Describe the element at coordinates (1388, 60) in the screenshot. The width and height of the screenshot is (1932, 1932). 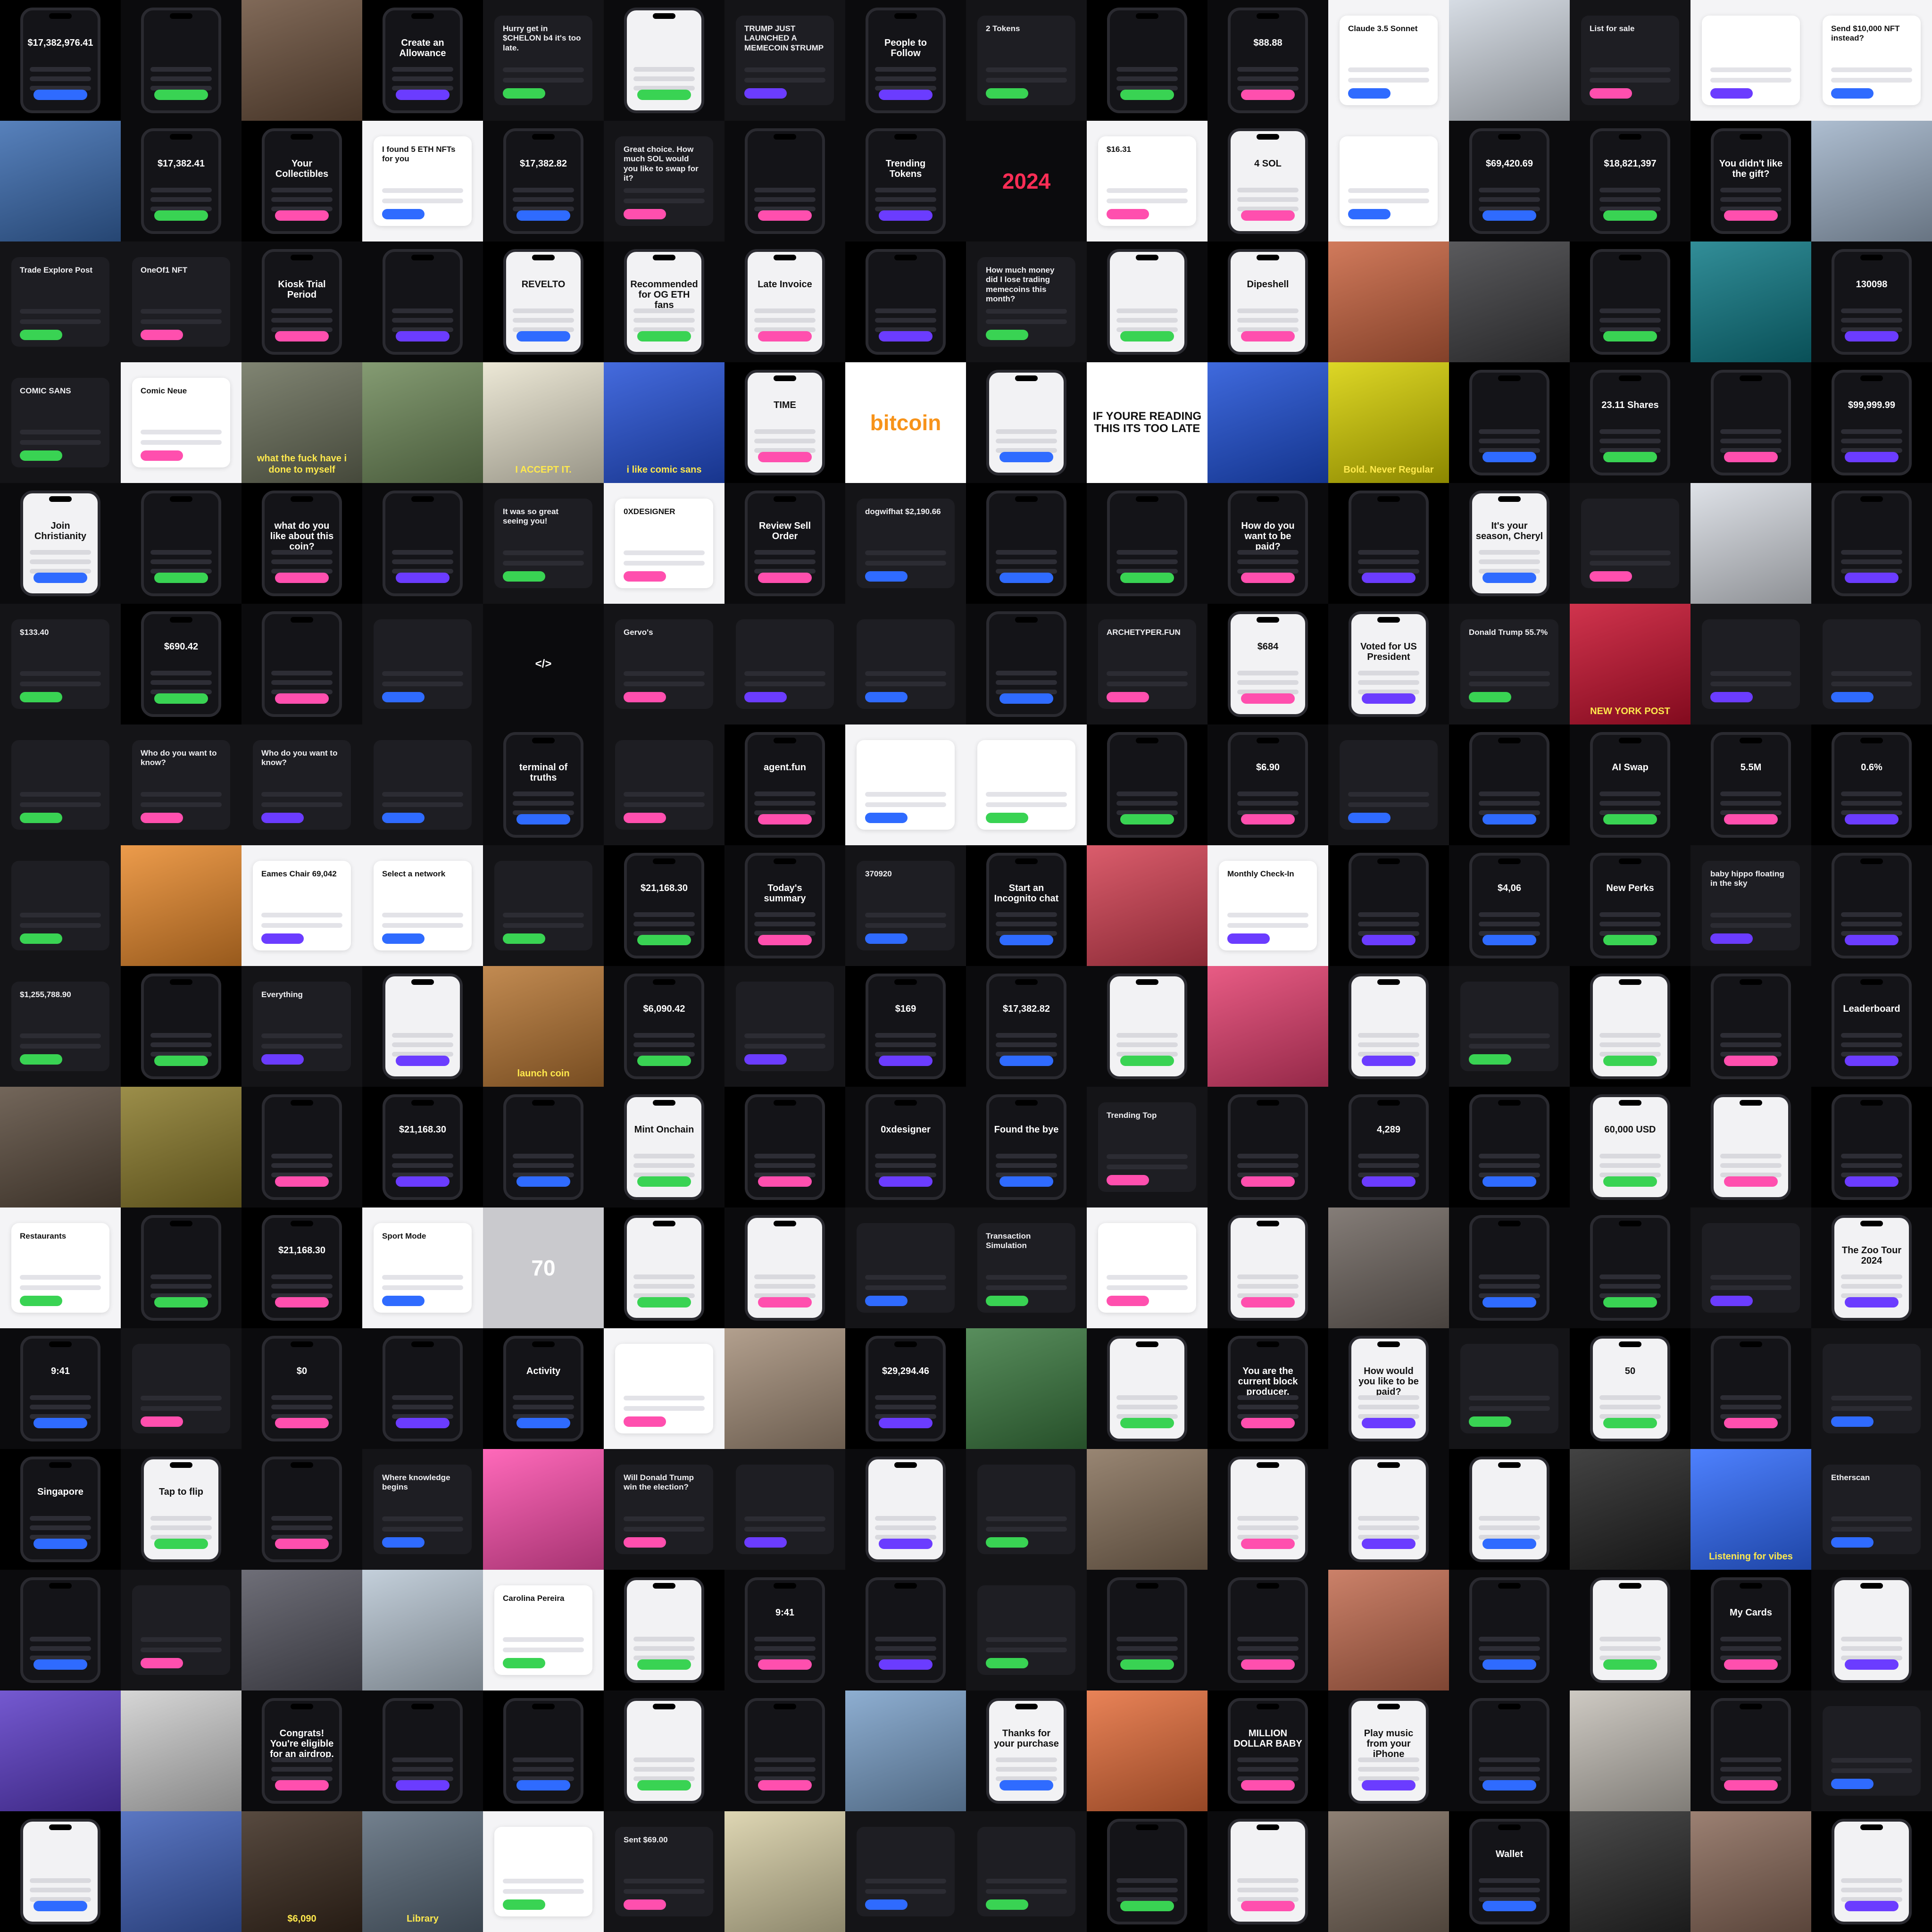
I see `collage-tile: Claude 3.5 Sonnet` at that location.